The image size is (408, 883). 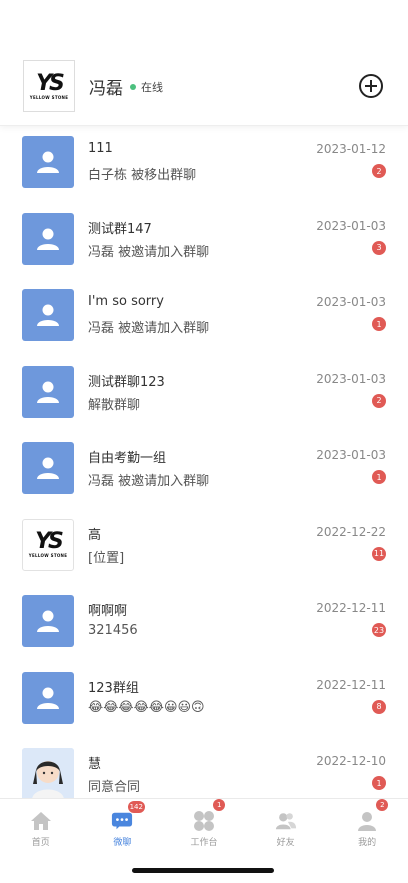 What do you see at coordinates (100, 148) in the screenshot?
I see `chat-name: 111` at bounding box center [100, 148].